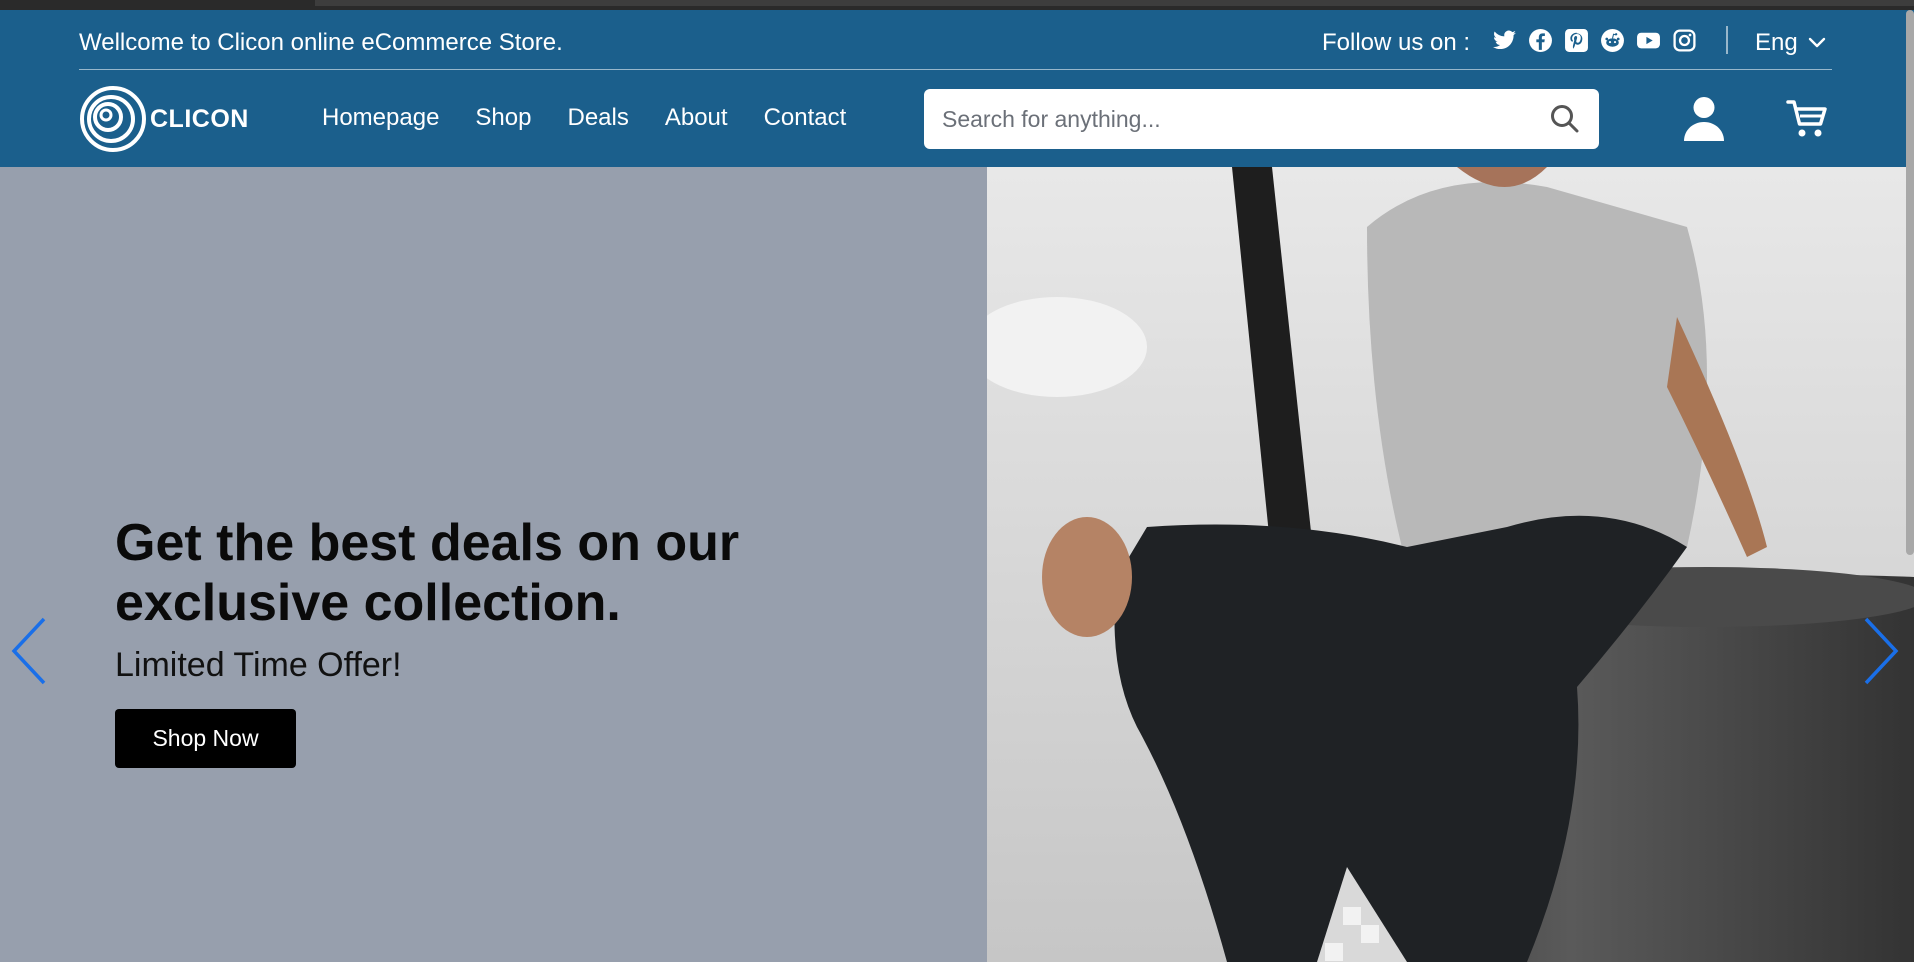  What do you see at coordinates (1396, 42) in the screenshot?
I see `follow-us-label: Follow us on :` at bounding box center [1396, 42].